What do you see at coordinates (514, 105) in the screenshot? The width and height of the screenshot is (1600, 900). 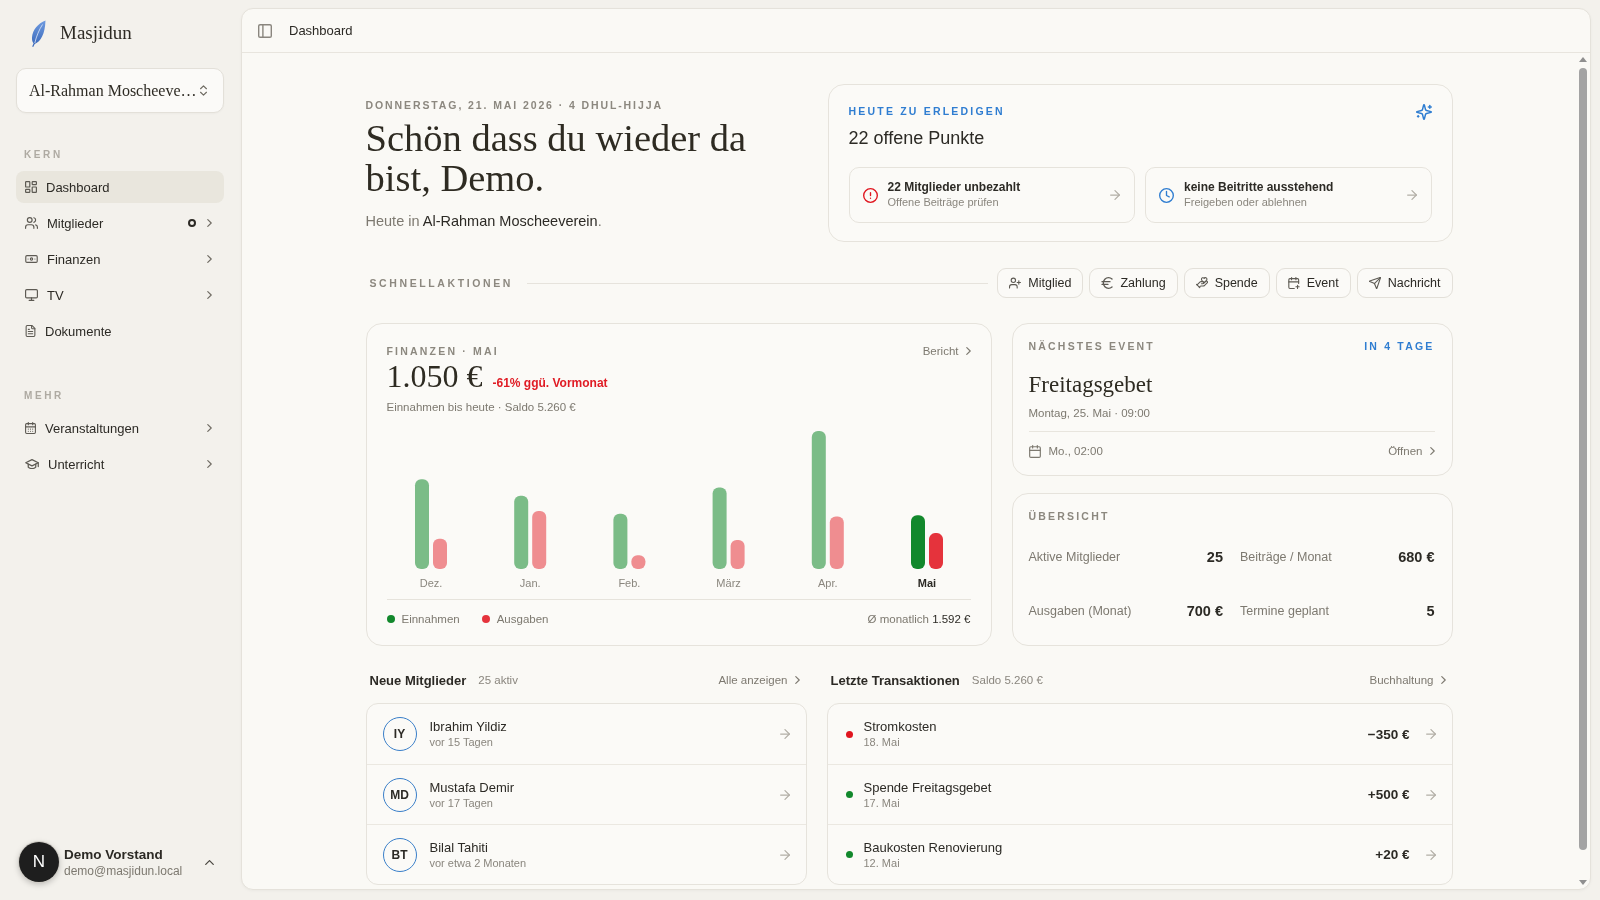 I see `date-line: DONNERSTAG, 21. MAI 2026 · 4 DHUL-HIJJA` at bounding box center [514, 105].